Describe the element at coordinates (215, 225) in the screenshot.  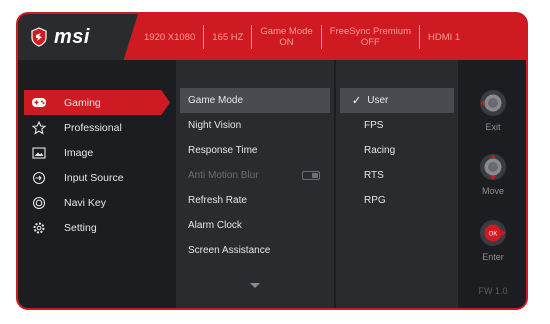
I see `submenu-item-label: Alarm Clock` at that location.